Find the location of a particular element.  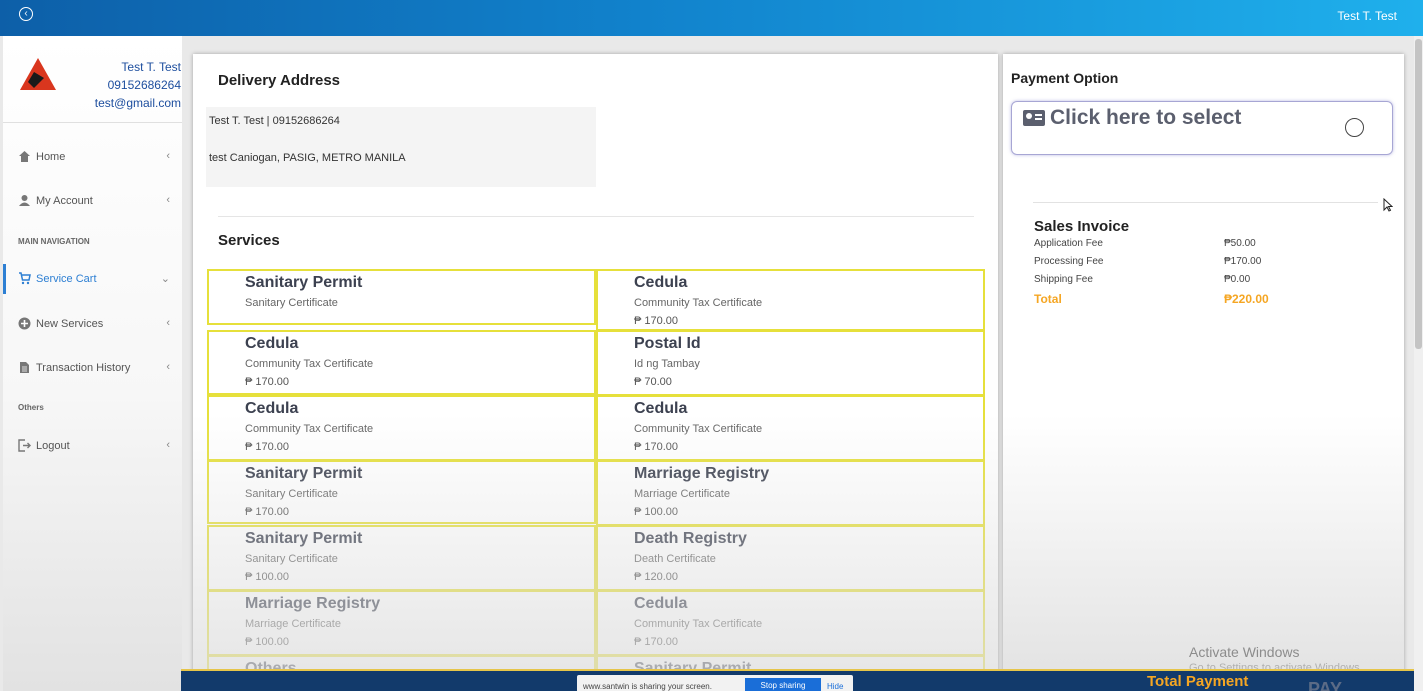

profile-phone: 09152686264 is located at coordinates (144, 85).